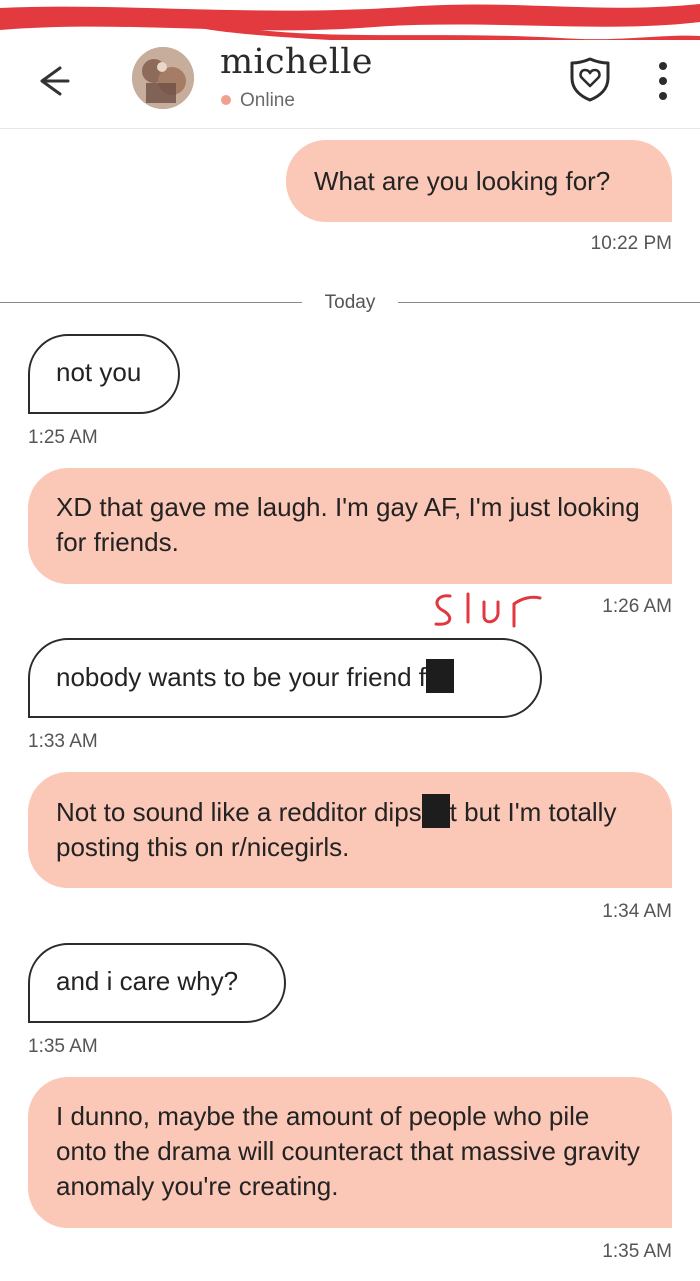  What do you see at coordinates (462, 181) in the screenshot?
I see `message-text: What are you looking for?` at bounding box center [462, 181].